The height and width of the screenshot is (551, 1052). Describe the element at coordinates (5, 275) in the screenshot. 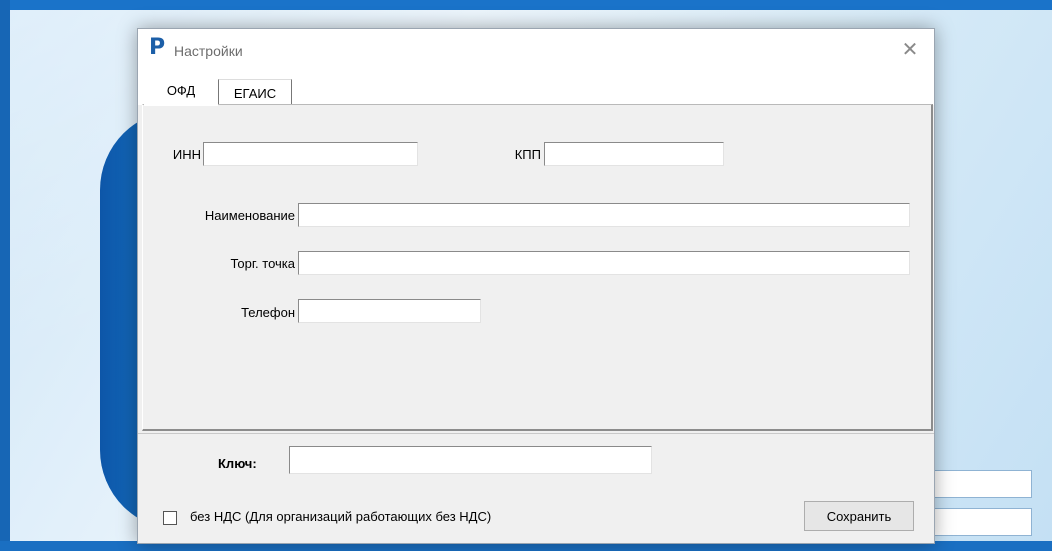

I see `desktop-left-bar` at that location.